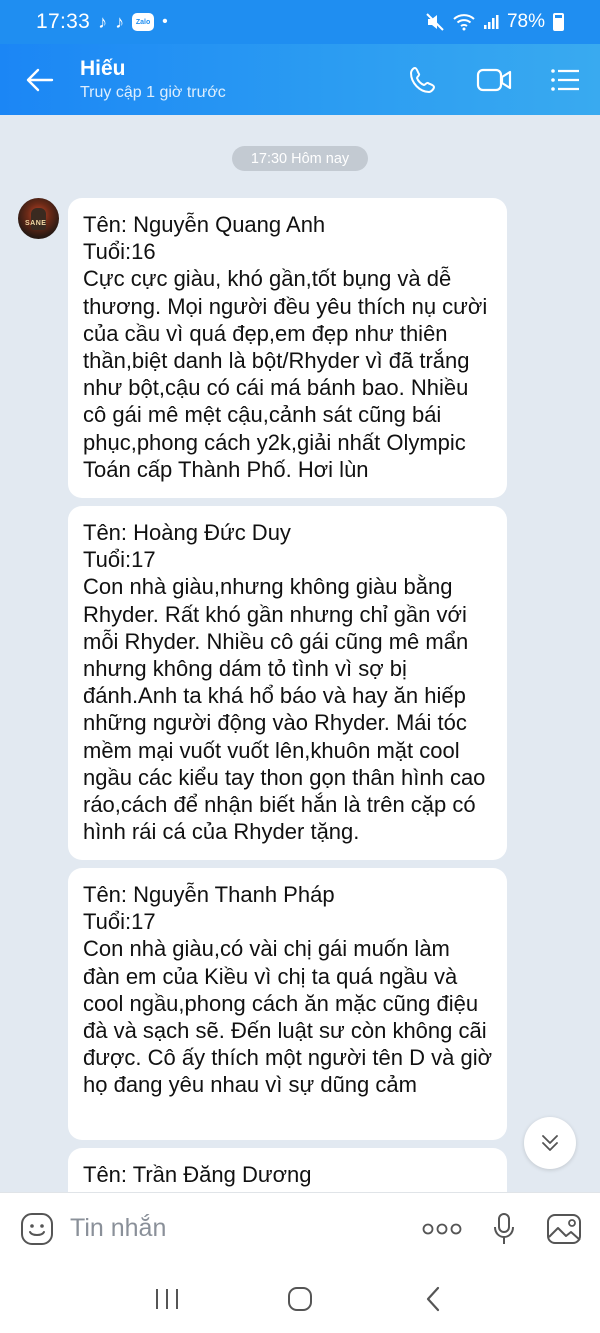 This screenshot has width=600, height=1333. What do you see at coordinates (153, 79) in the screenshot?
I see `title-block: Hiếu Truy cập 1 giờ trước` at bounding box center [153, 79].